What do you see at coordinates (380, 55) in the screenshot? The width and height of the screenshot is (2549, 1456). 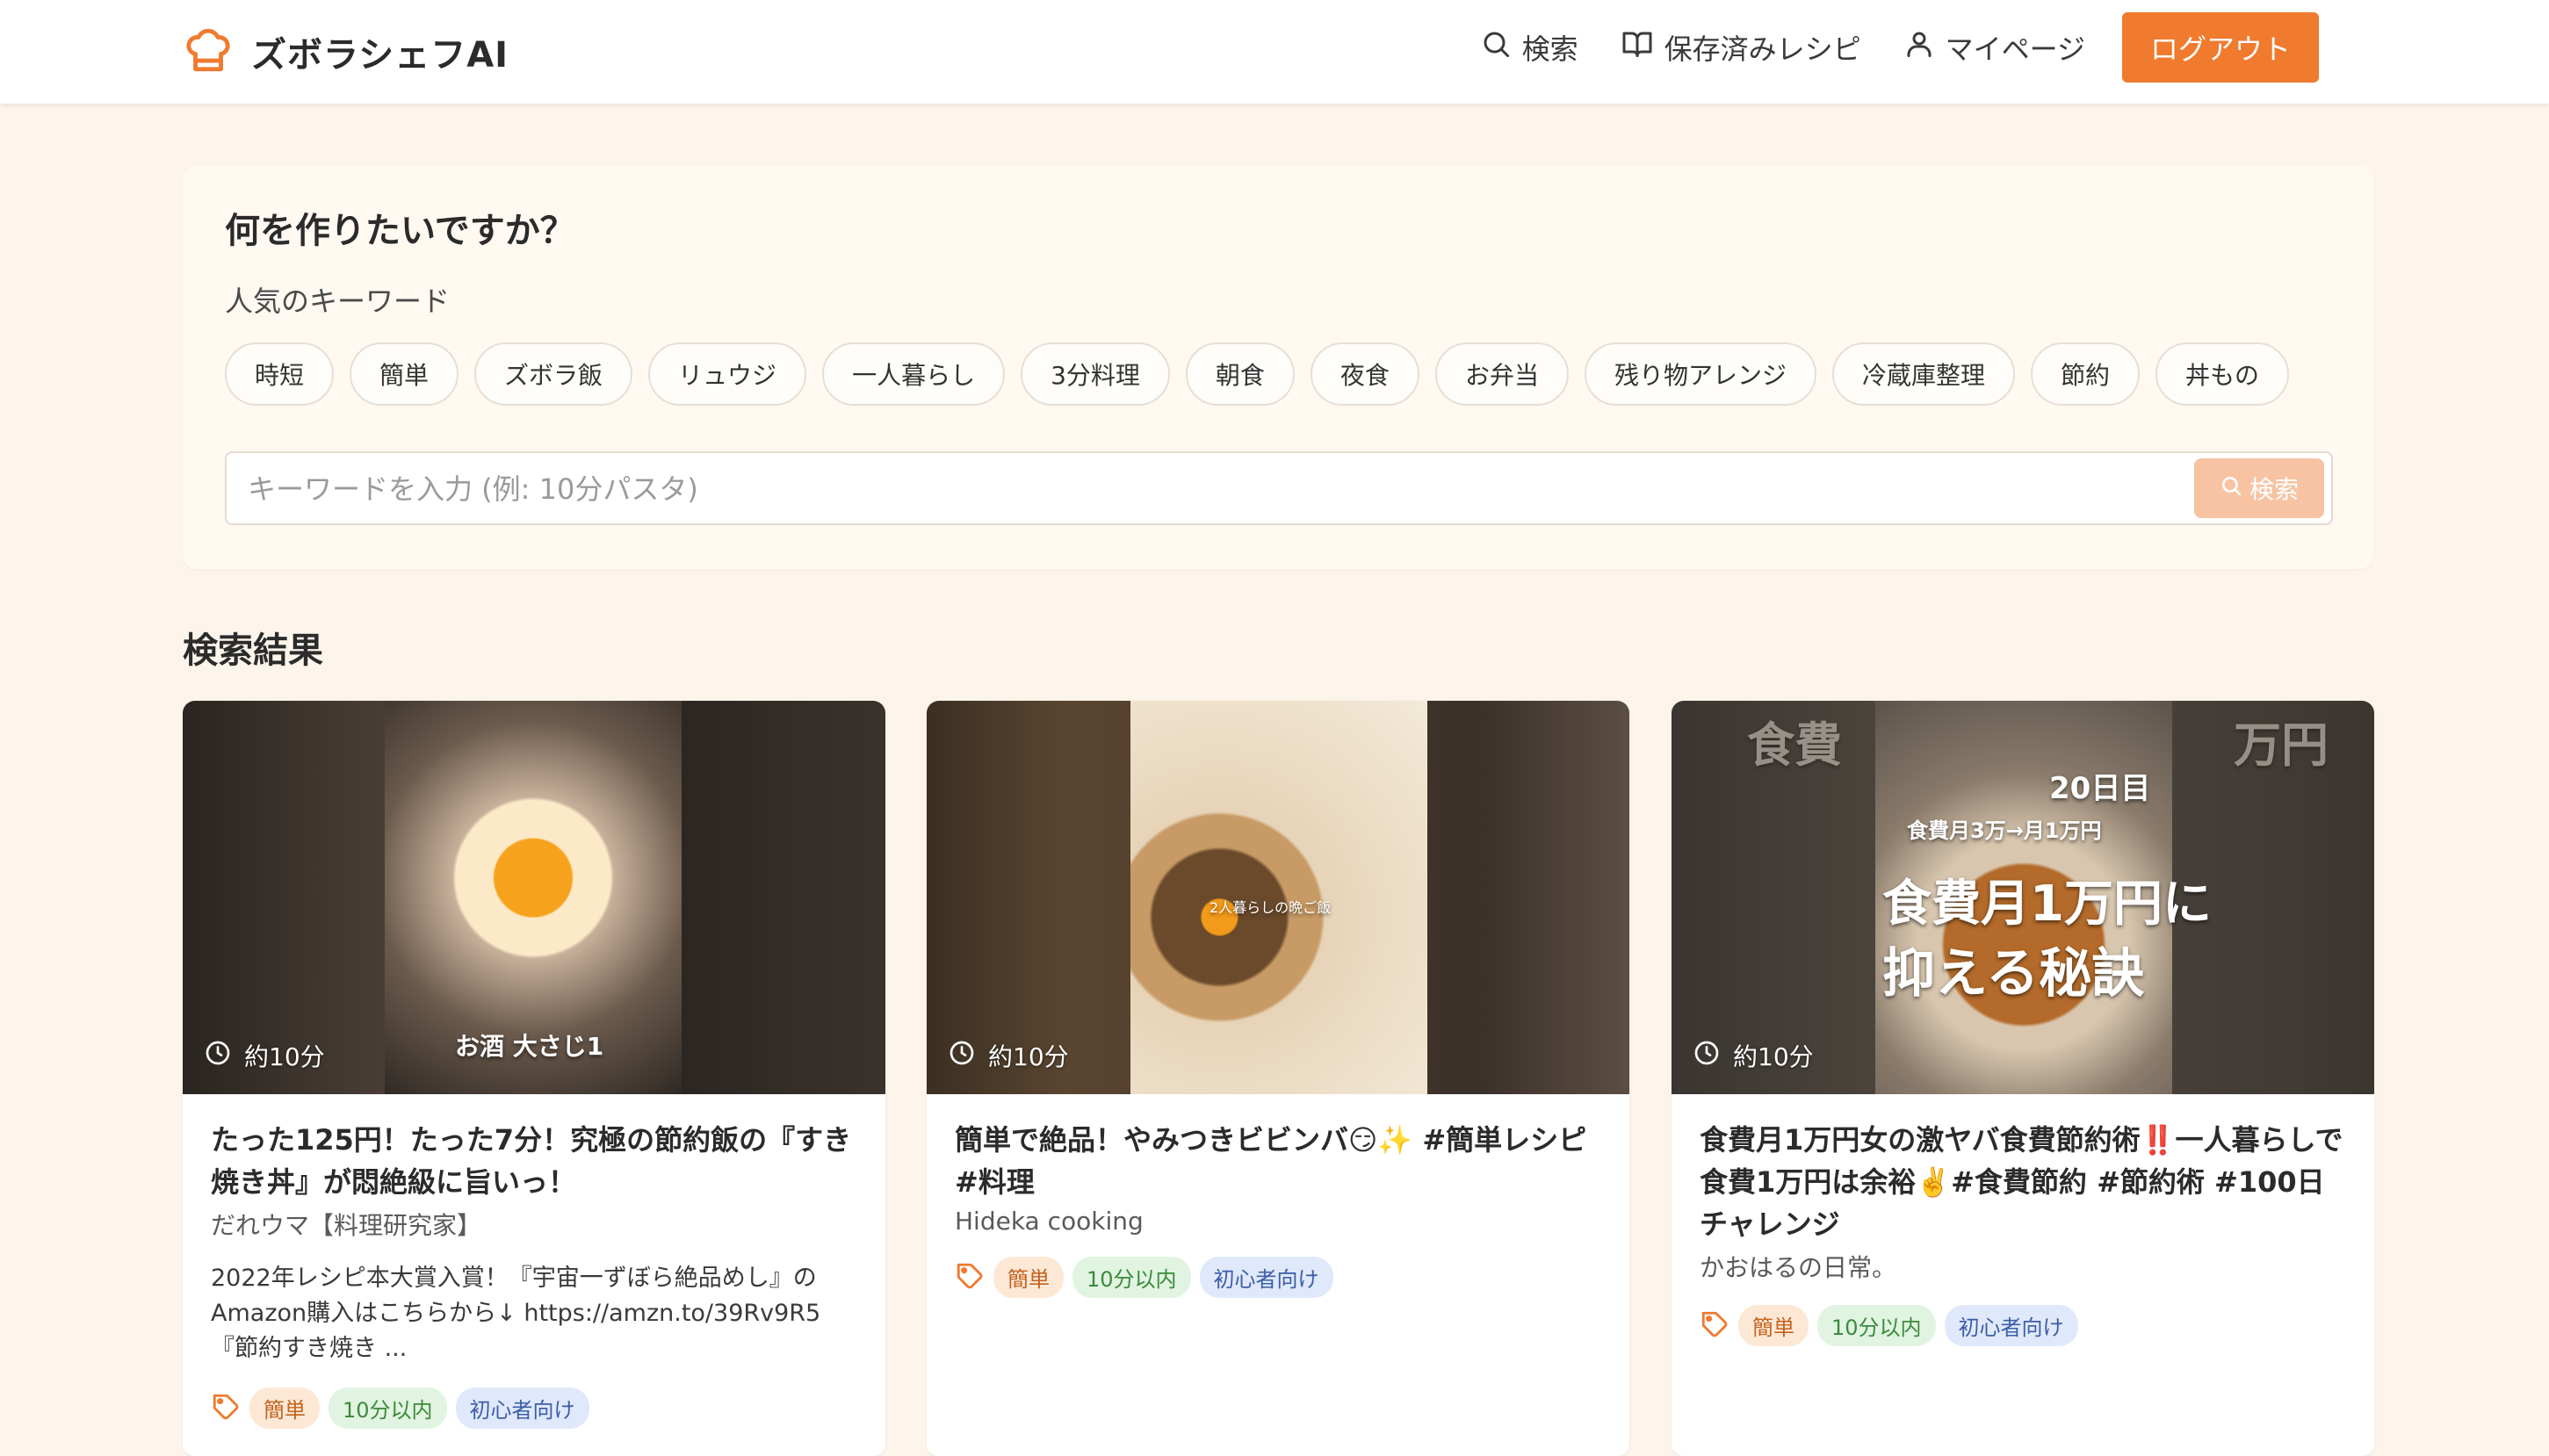 I see `brand-name: ズボラシェフAI` at bounding box center [380, 55].